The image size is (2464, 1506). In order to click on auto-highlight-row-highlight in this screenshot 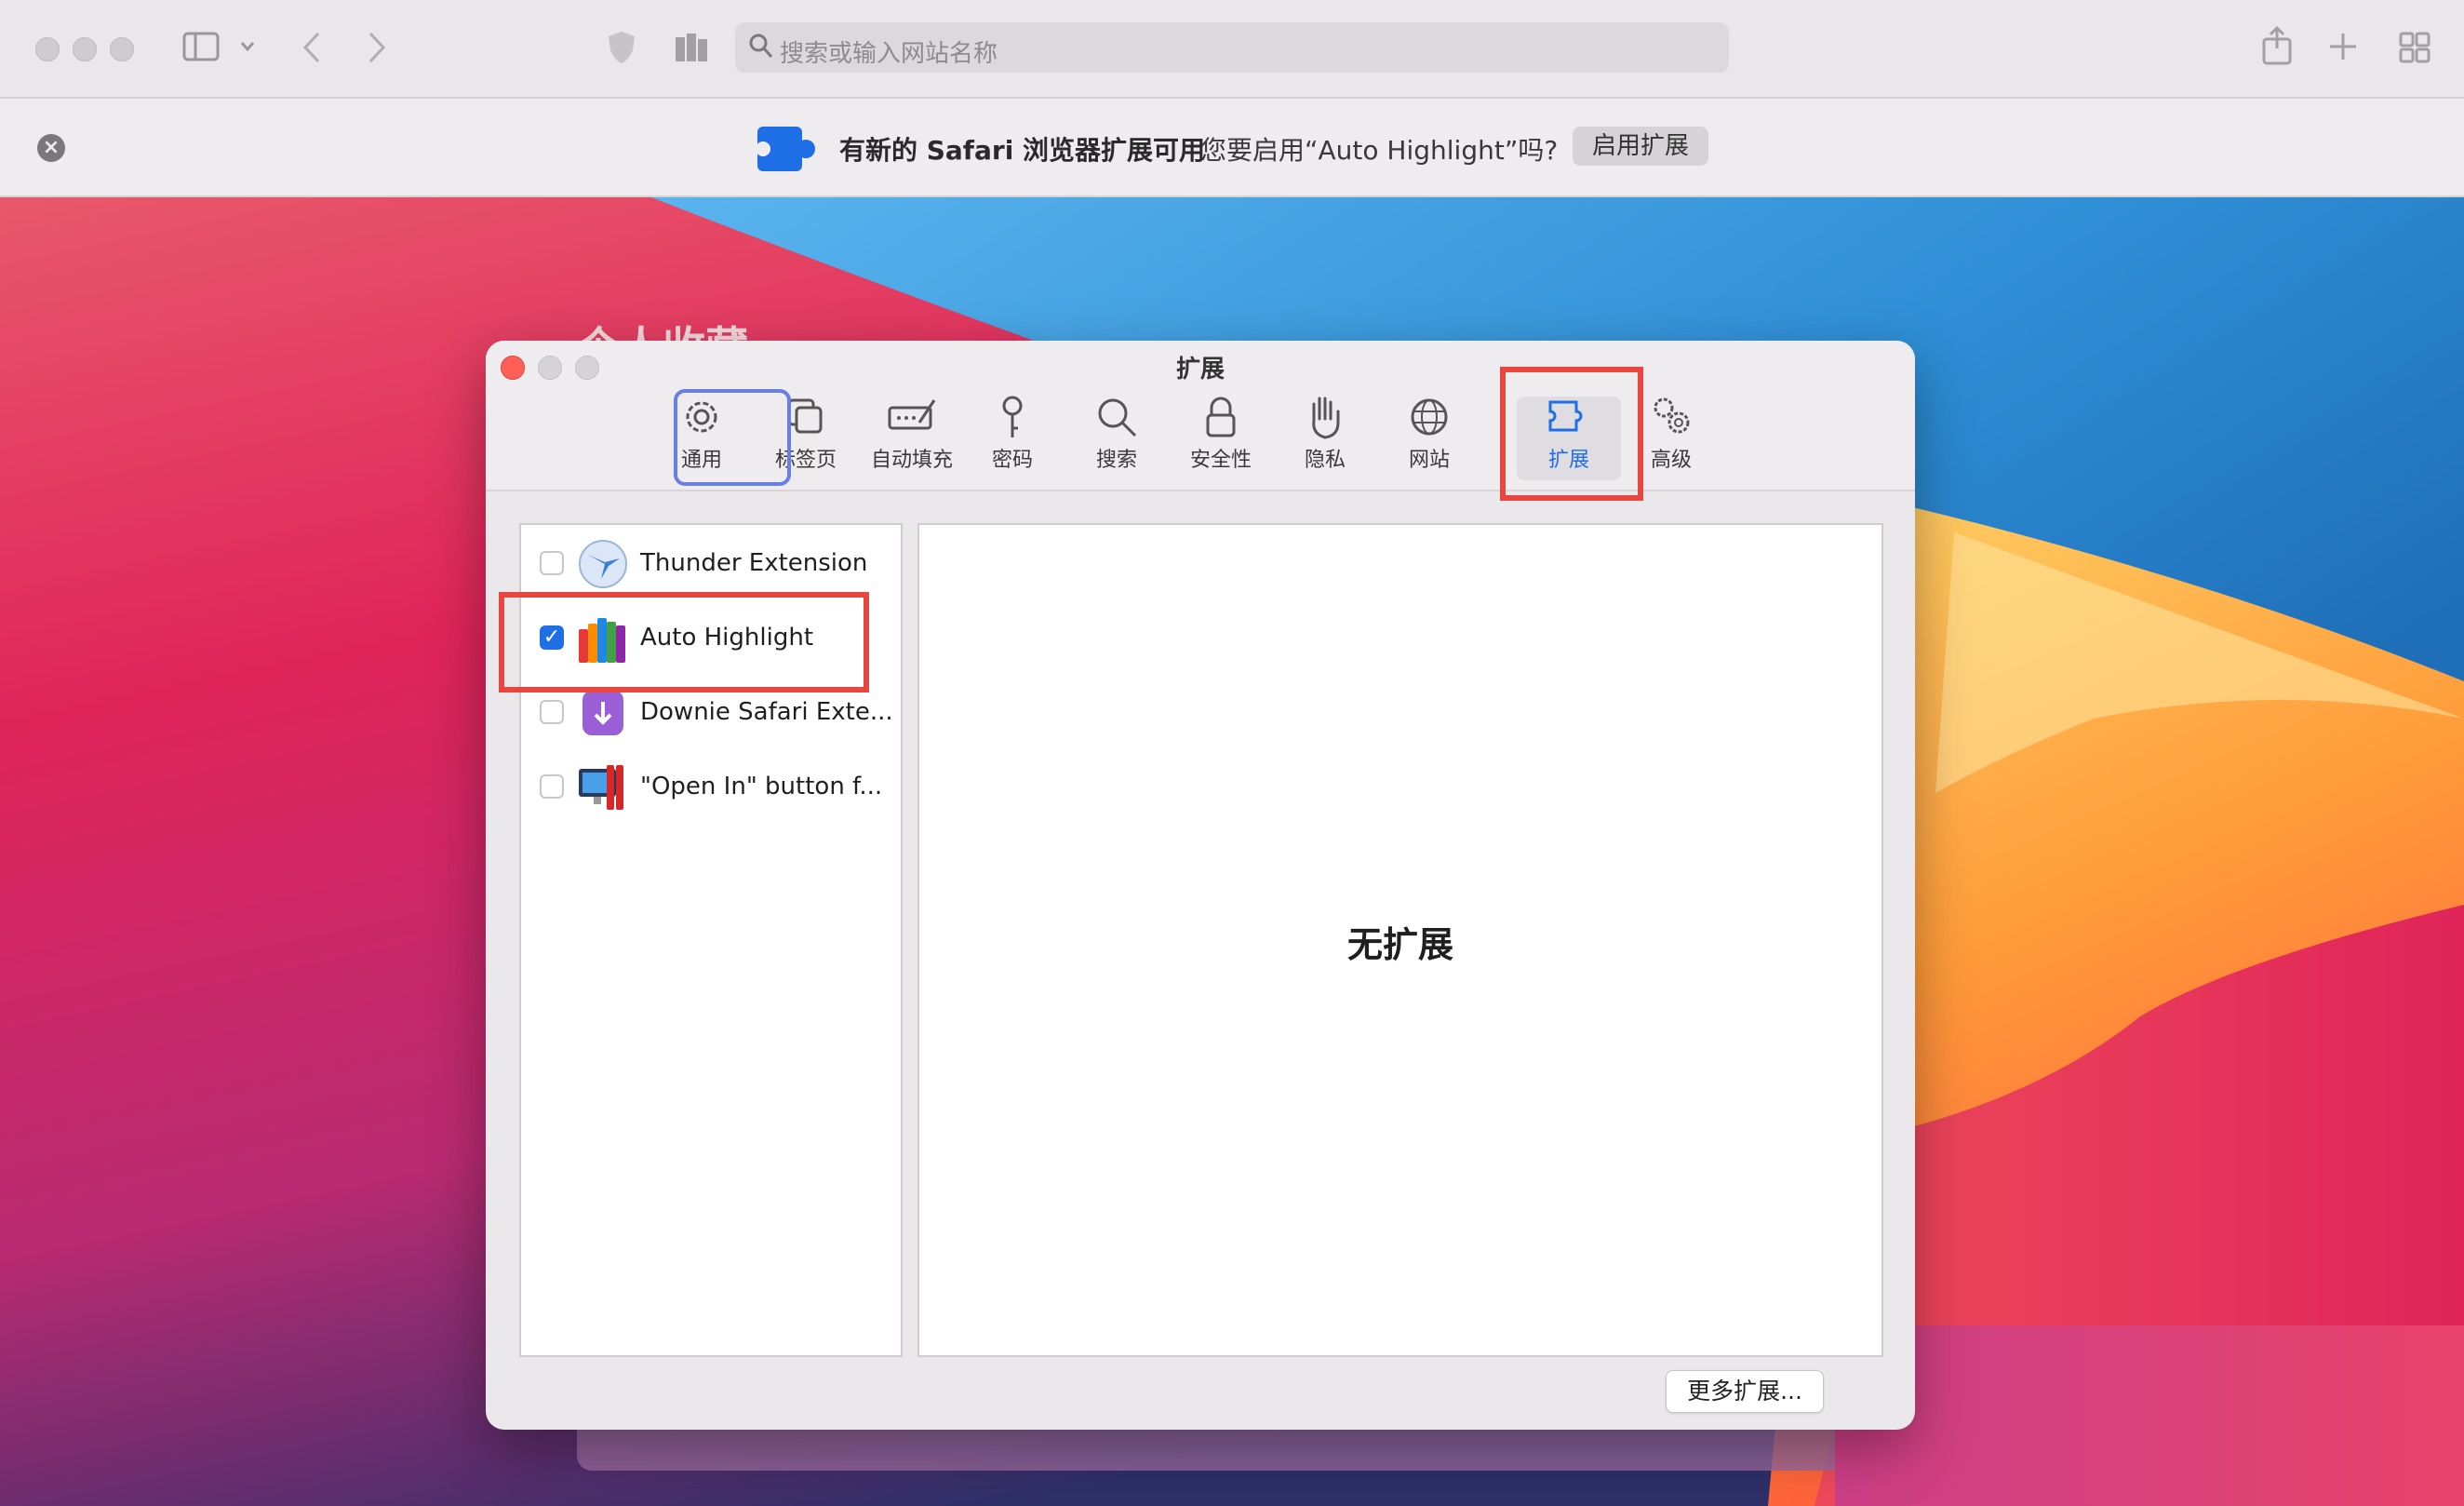, I will do `click(684, 642)`.